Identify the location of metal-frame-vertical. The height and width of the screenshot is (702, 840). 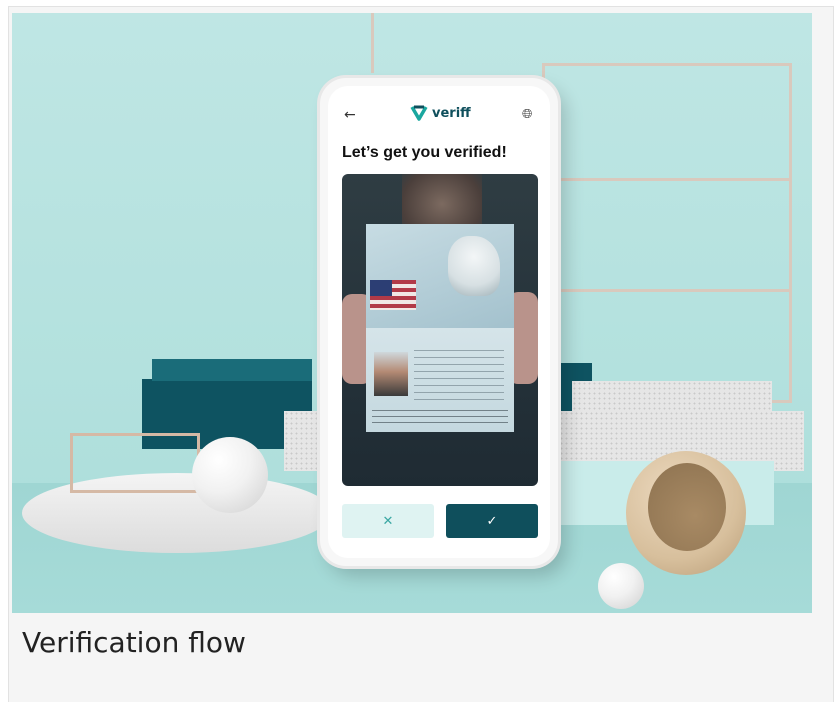
(370, 43).